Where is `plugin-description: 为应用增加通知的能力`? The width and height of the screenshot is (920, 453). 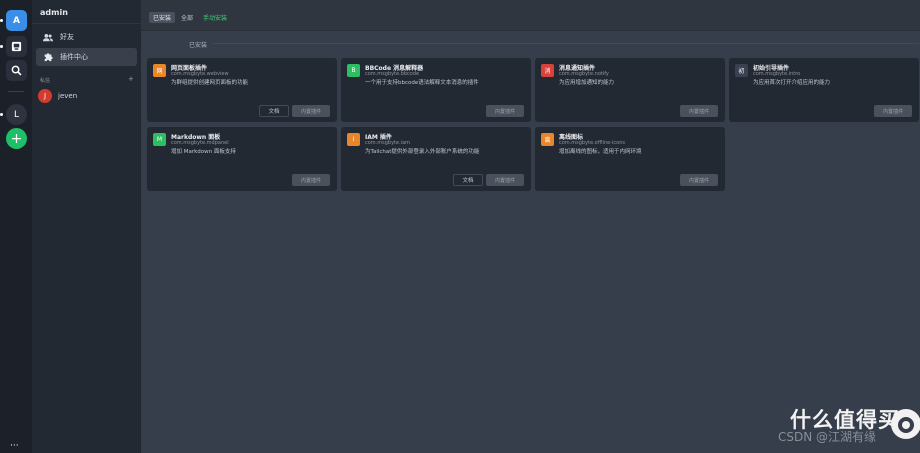
plugin-description: 为应用增加通知的能力 is located at coordinates (587, 83).